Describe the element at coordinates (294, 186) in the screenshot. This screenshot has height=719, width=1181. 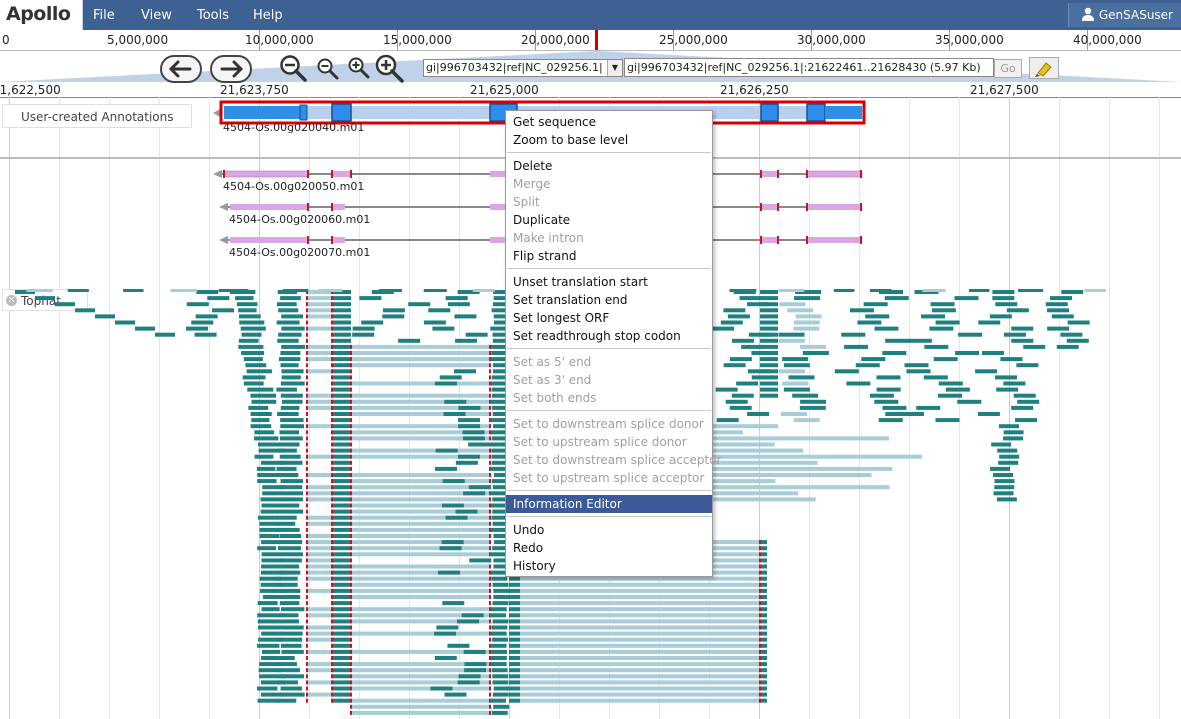
I see `transcript-label: 4504-Os.00g020050.m01` at that location.